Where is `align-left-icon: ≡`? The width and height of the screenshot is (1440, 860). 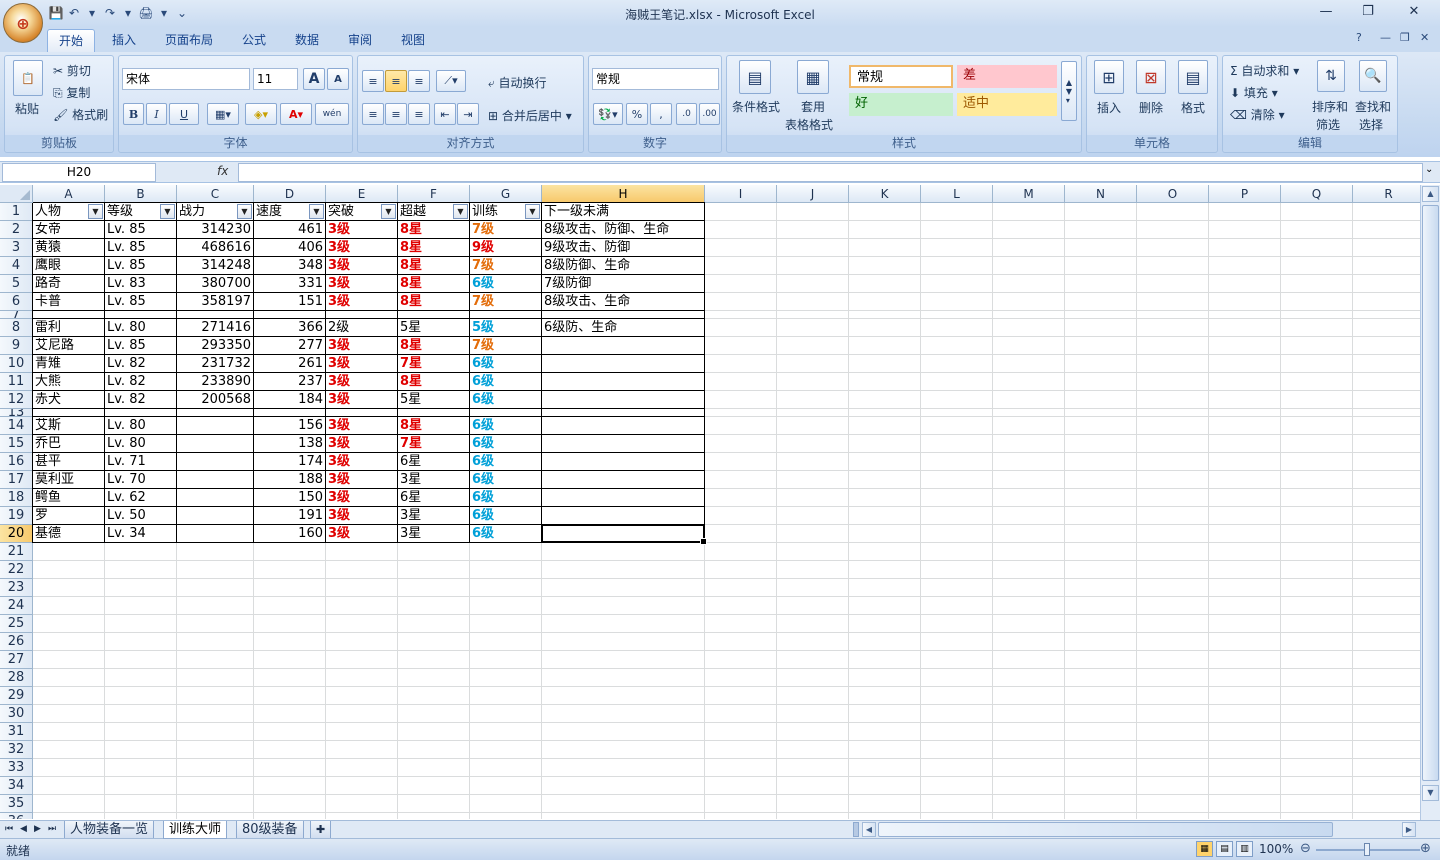
align-left-icon: ≡ is located at coordinates (373, 114).